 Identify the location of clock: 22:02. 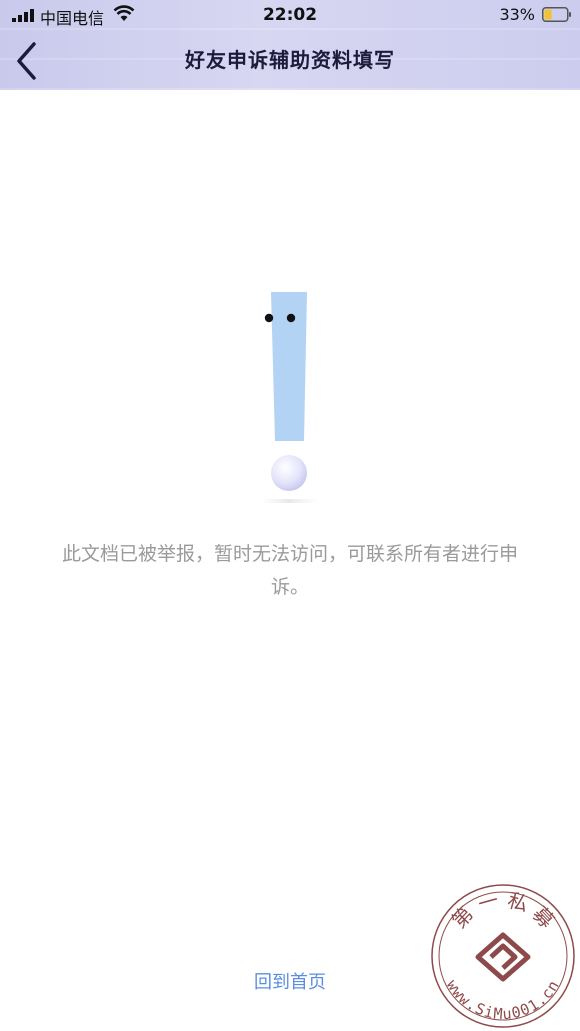
(290, 15).